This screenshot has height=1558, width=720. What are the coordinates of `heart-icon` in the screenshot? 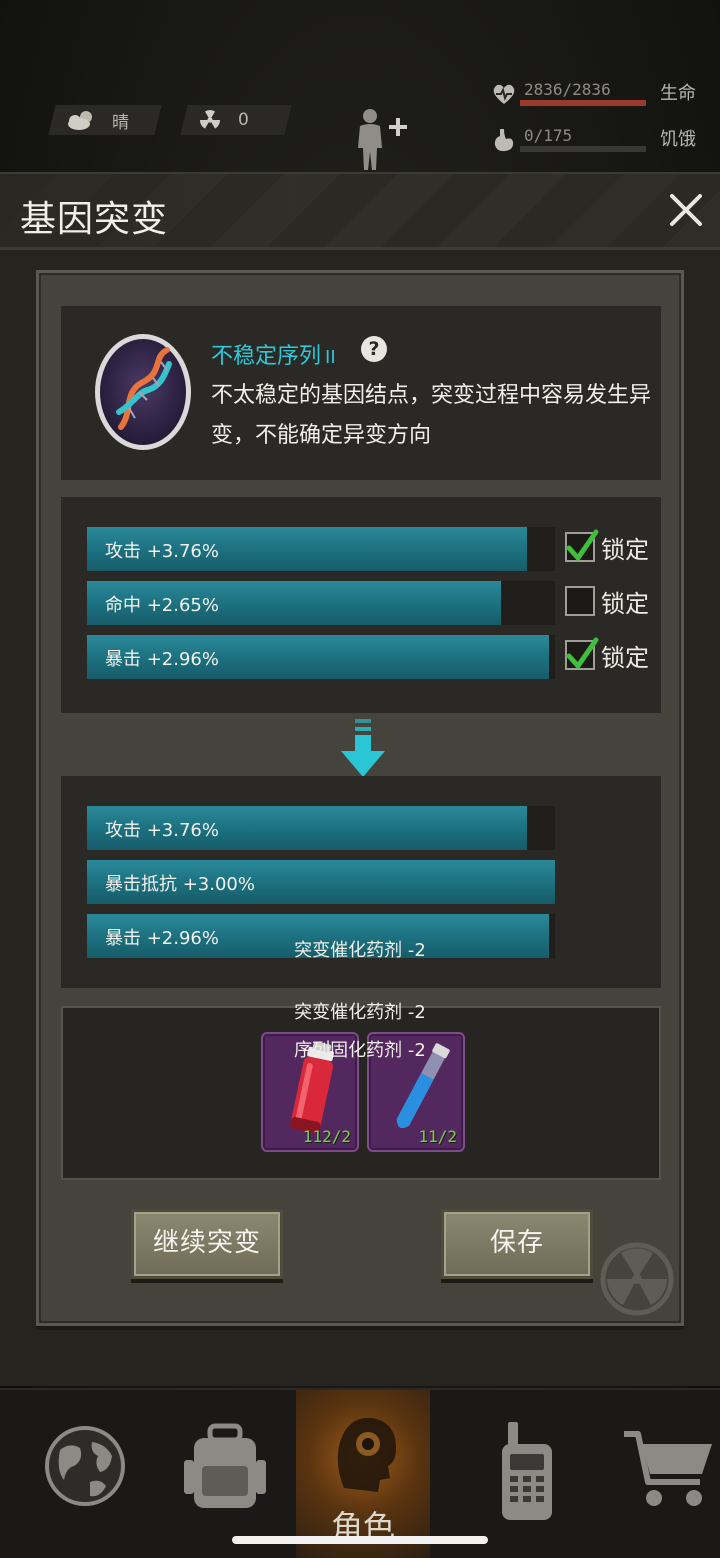 It's located at (504, 94).